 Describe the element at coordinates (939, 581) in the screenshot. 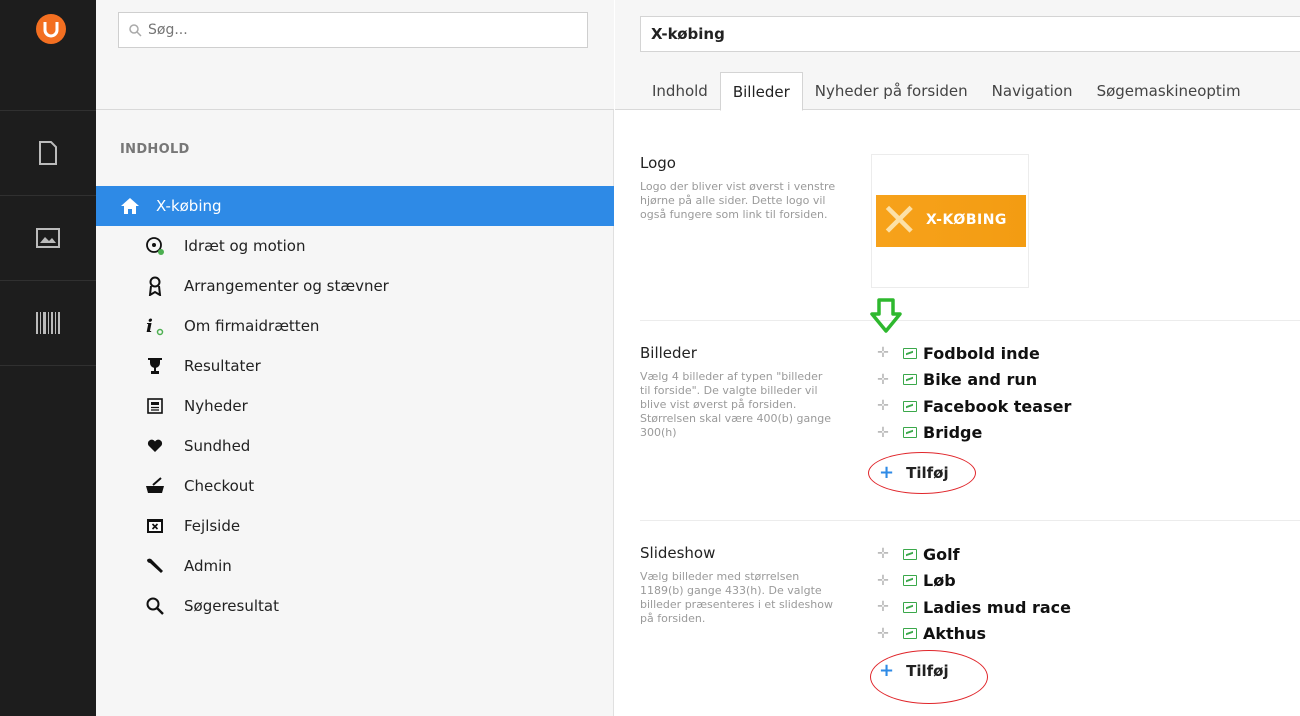

I see `media-item-label: Løb` at that location.